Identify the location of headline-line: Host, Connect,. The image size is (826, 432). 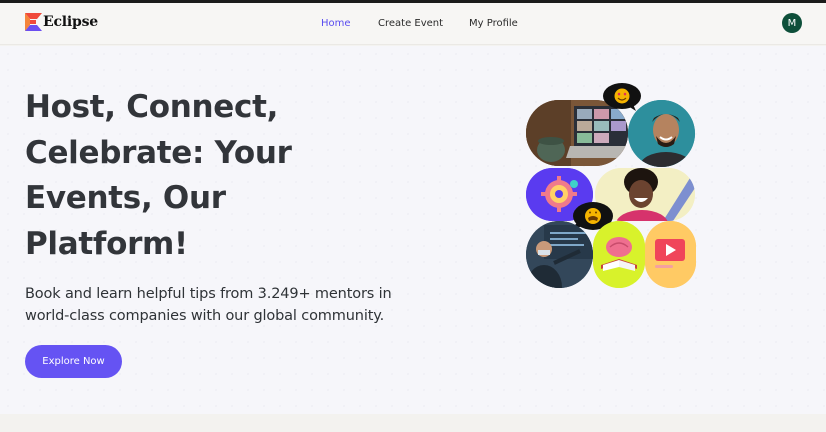
(152, 107).